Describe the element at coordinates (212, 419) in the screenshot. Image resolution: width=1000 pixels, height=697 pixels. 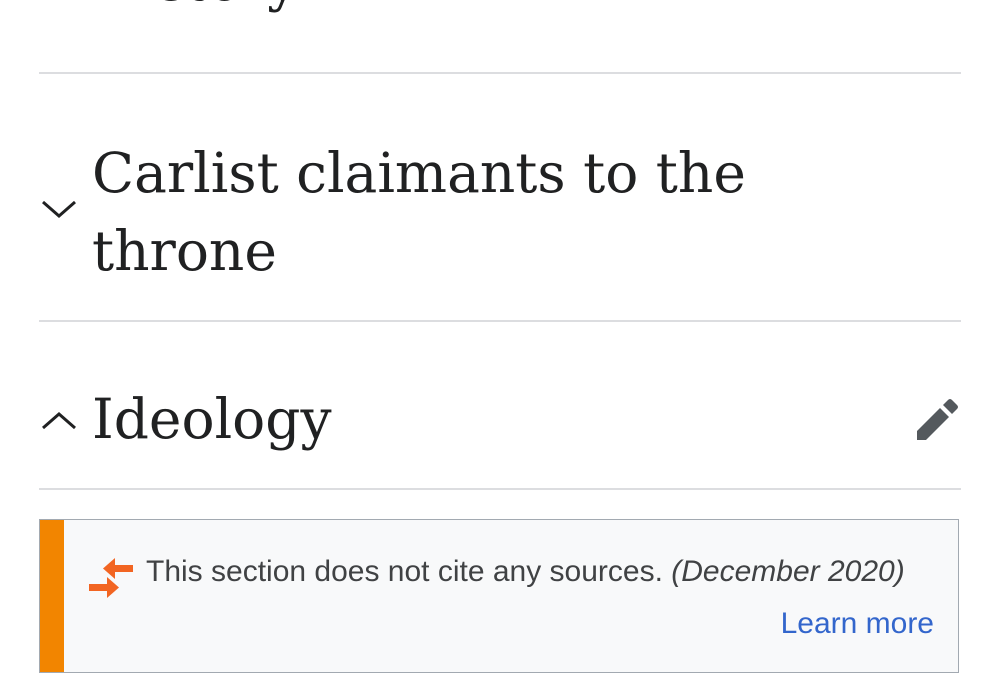
I see `section-heading-ideology: Ideology` at that location.